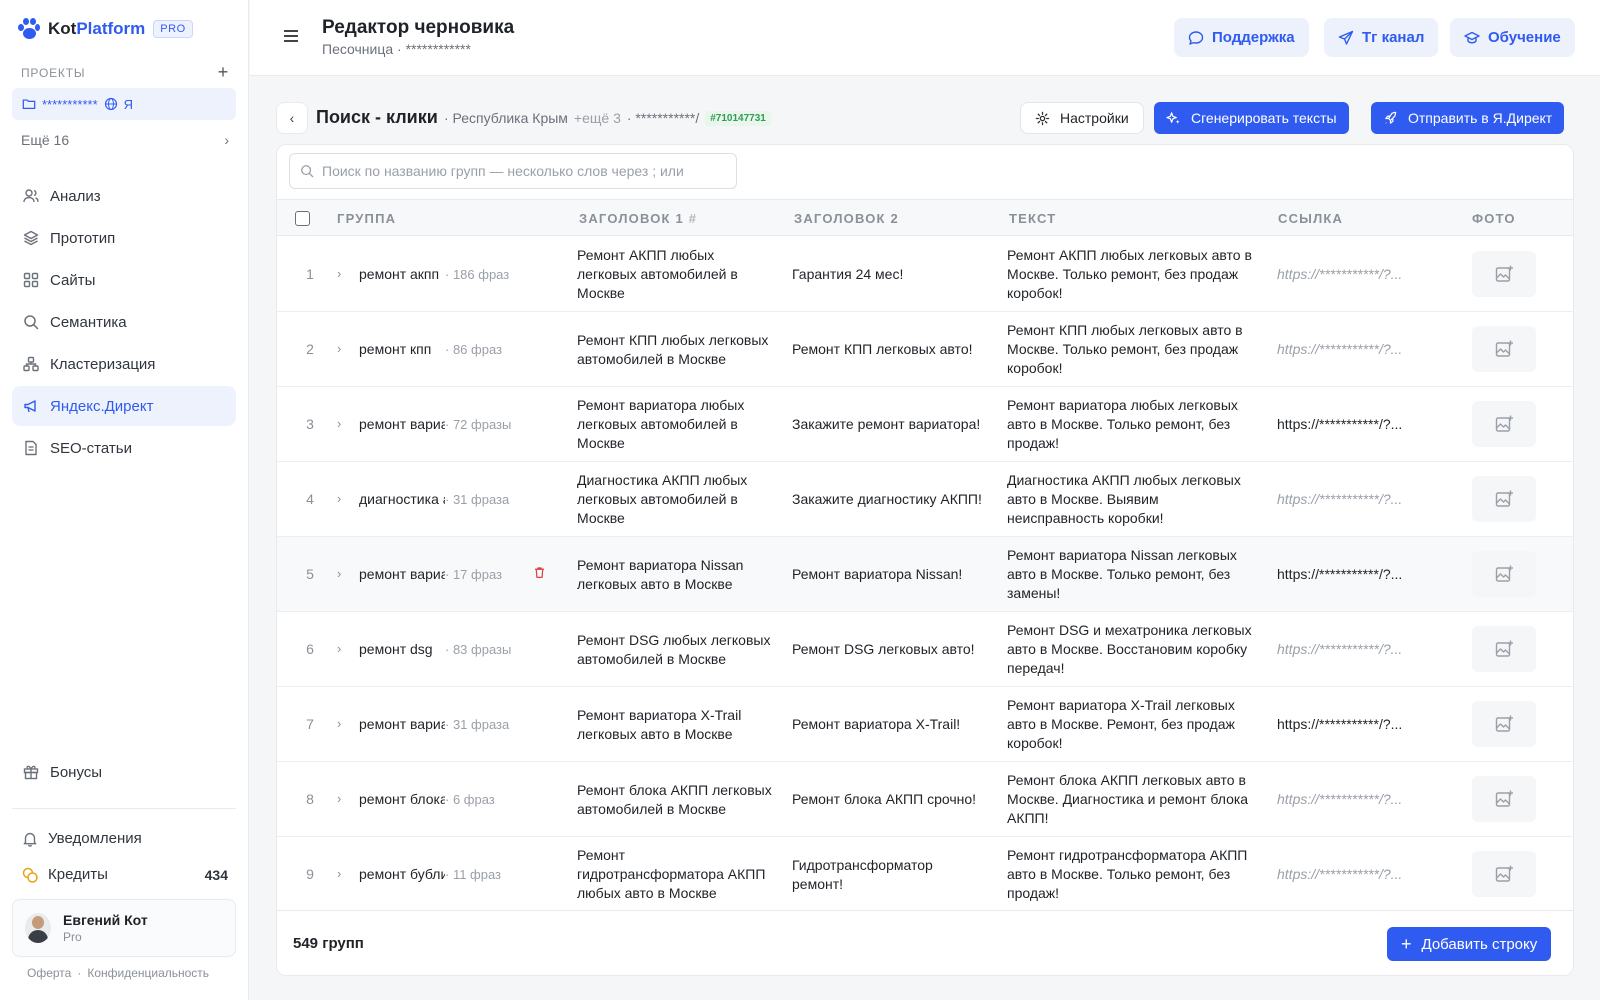 This screenshot has height=1000, width=1600. Describe the element at coordinates (148, 973) in the screenshot. I see `privacy-link: Конфиденциальность` at that location.